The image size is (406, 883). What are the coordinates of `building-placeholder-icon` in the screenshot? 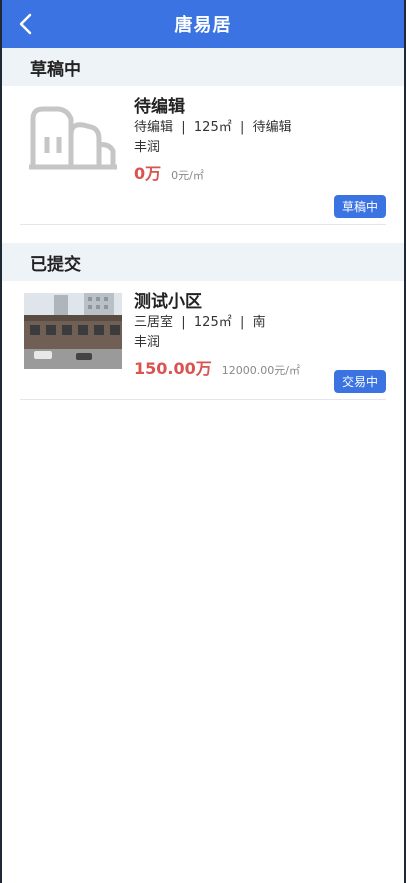 It's located at (73, 136).